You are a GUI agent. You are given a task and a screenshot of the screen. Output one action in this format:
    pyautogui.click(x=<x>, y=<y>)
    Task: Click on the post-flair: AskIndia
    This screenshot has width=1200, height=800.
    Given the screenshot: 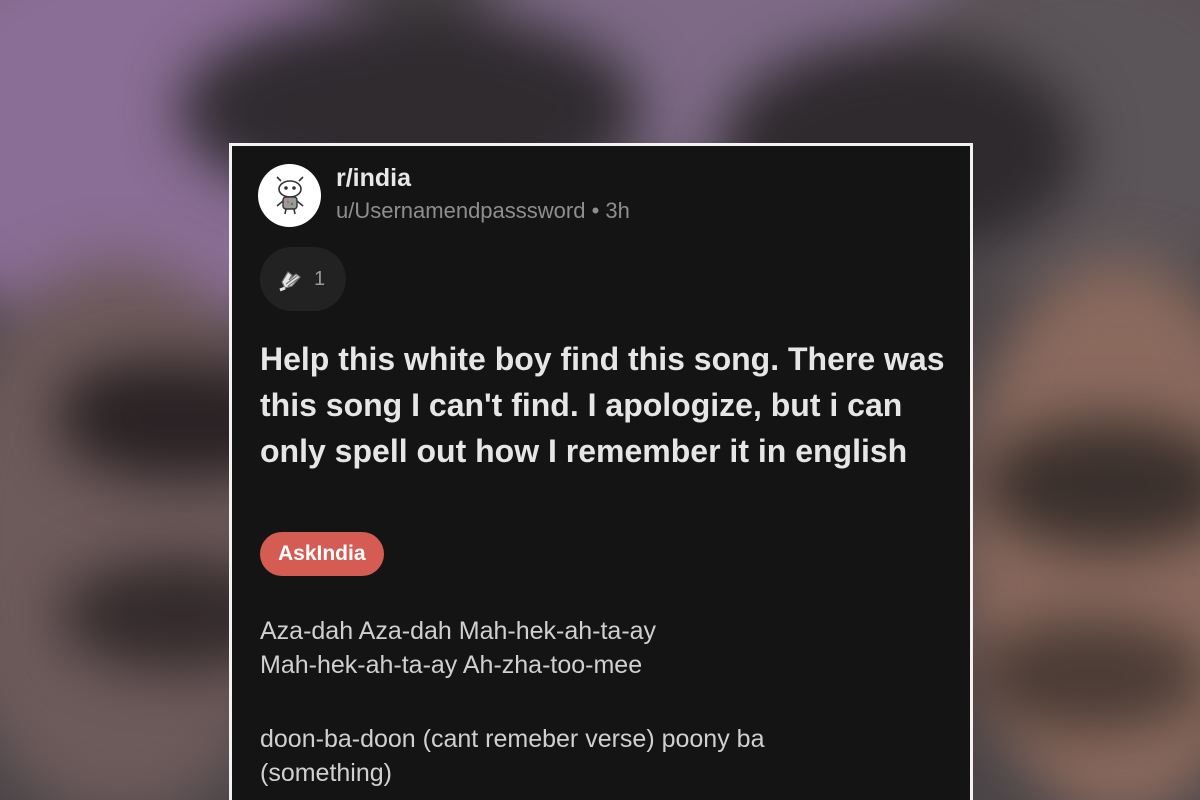 What is the action you would take?
    pyautogui.click(x=322, y=554)
    